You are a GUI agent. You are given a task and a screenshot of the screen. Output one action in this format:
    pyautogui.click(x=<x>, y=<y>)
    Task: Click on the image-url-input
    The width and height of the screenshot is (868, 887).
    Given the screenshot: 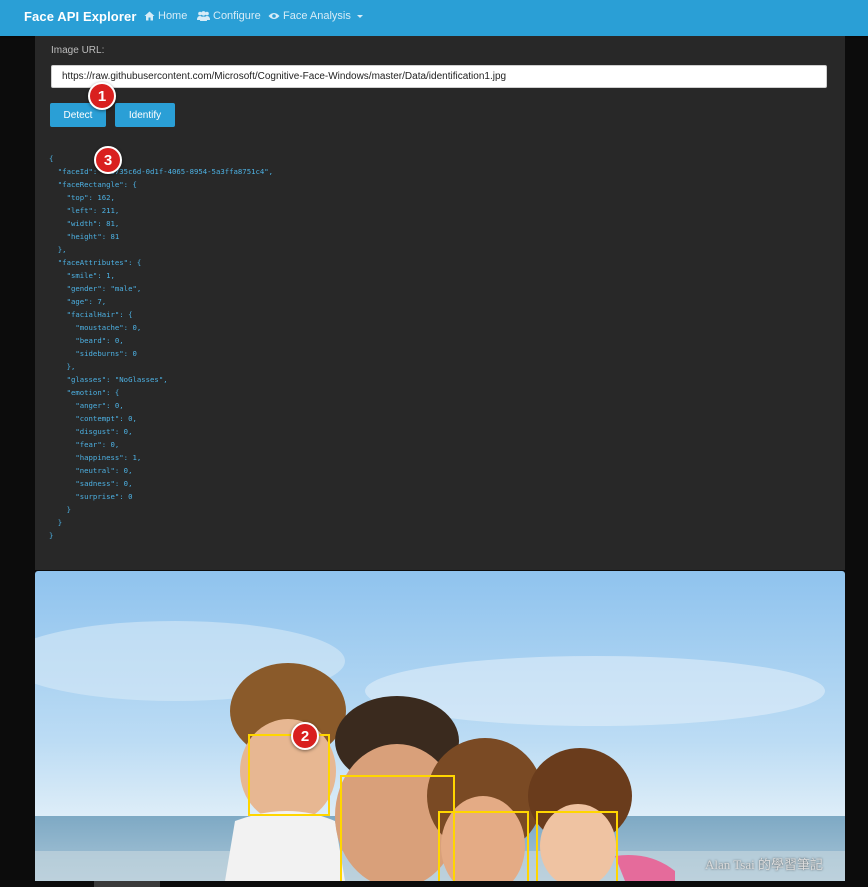 What is the action you would take?
    pyautogui.click(x=439, y=76)
    